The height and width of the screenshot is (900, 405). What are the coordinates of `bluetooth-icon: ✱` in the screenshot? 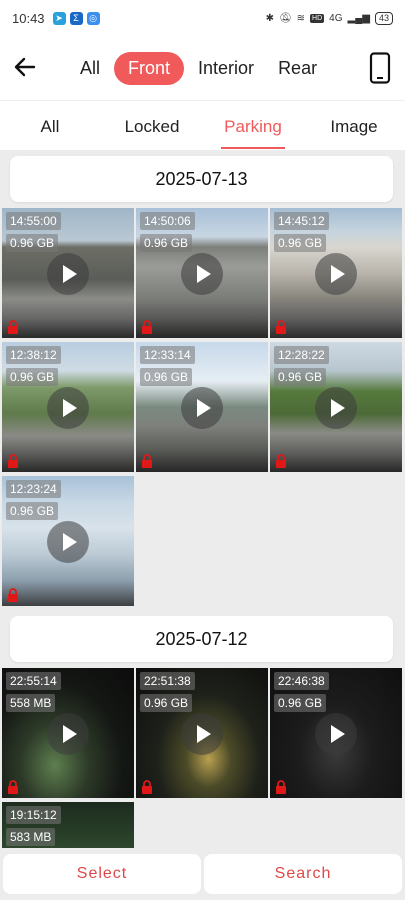 It's located at (269, 18).